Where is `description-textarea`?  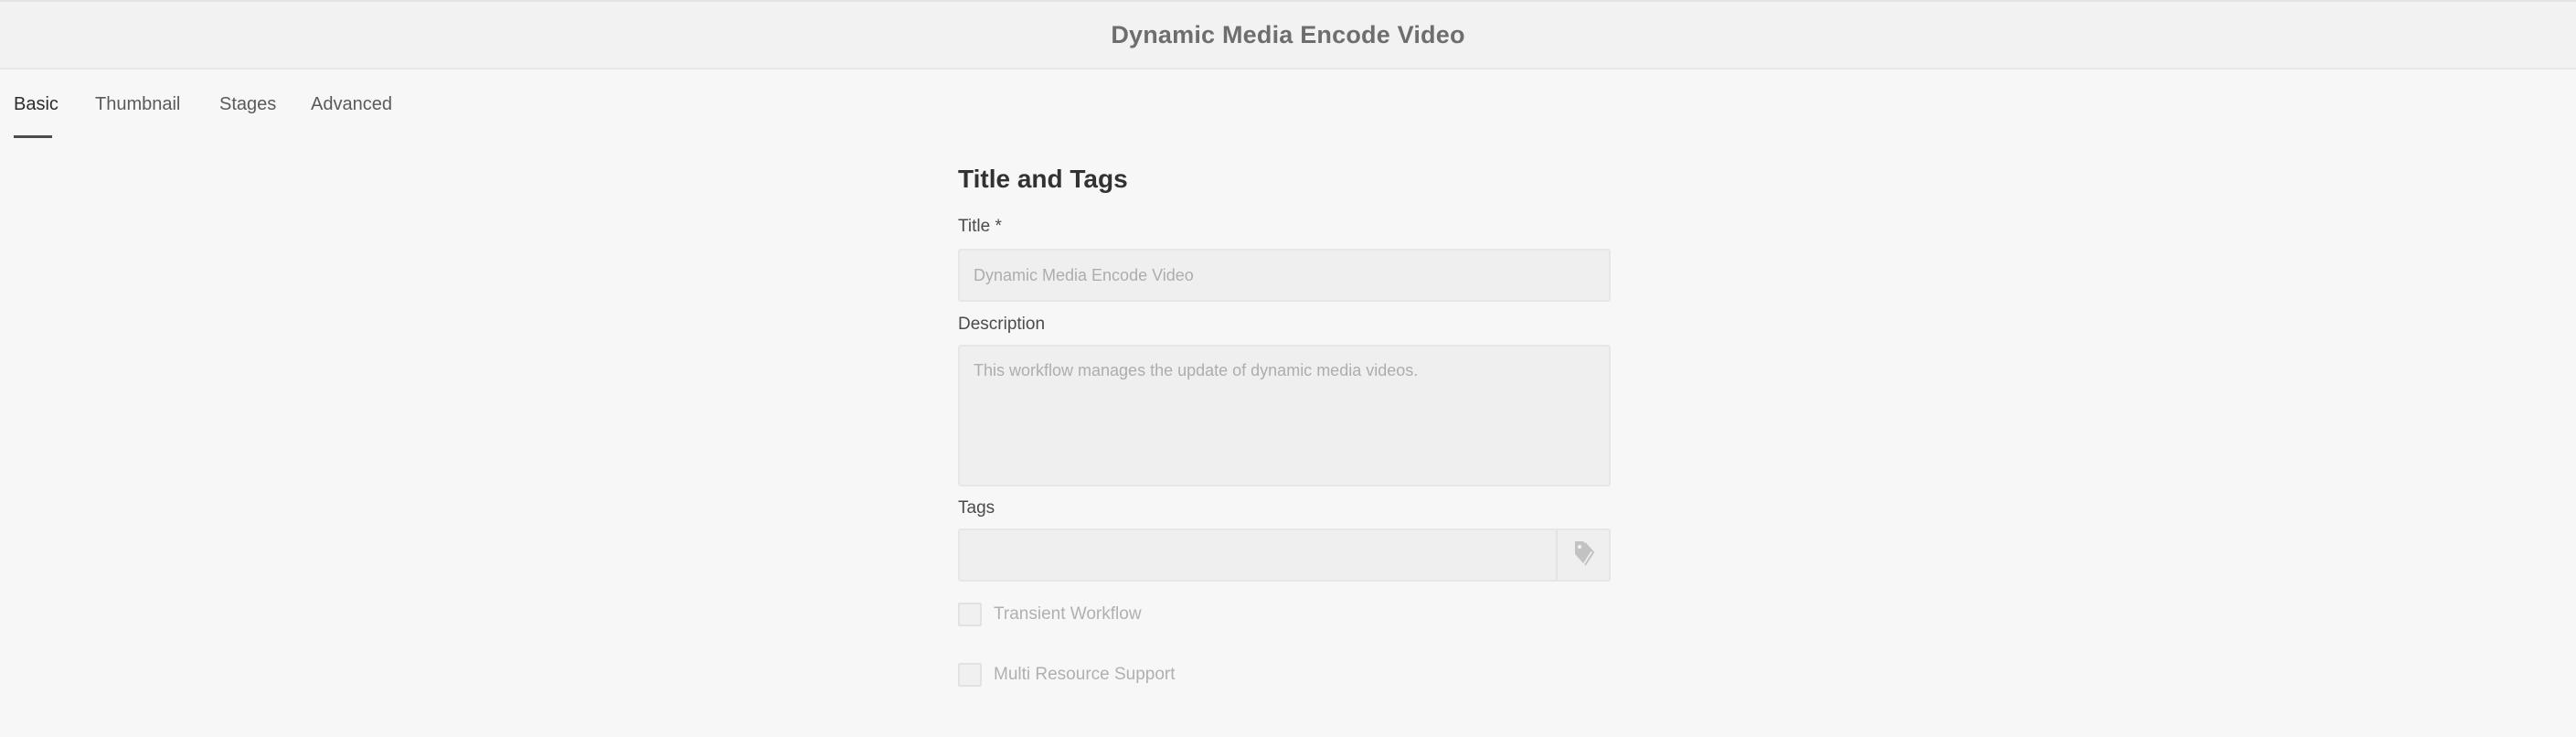 description-textarea is located at coordinates (1284, 415).